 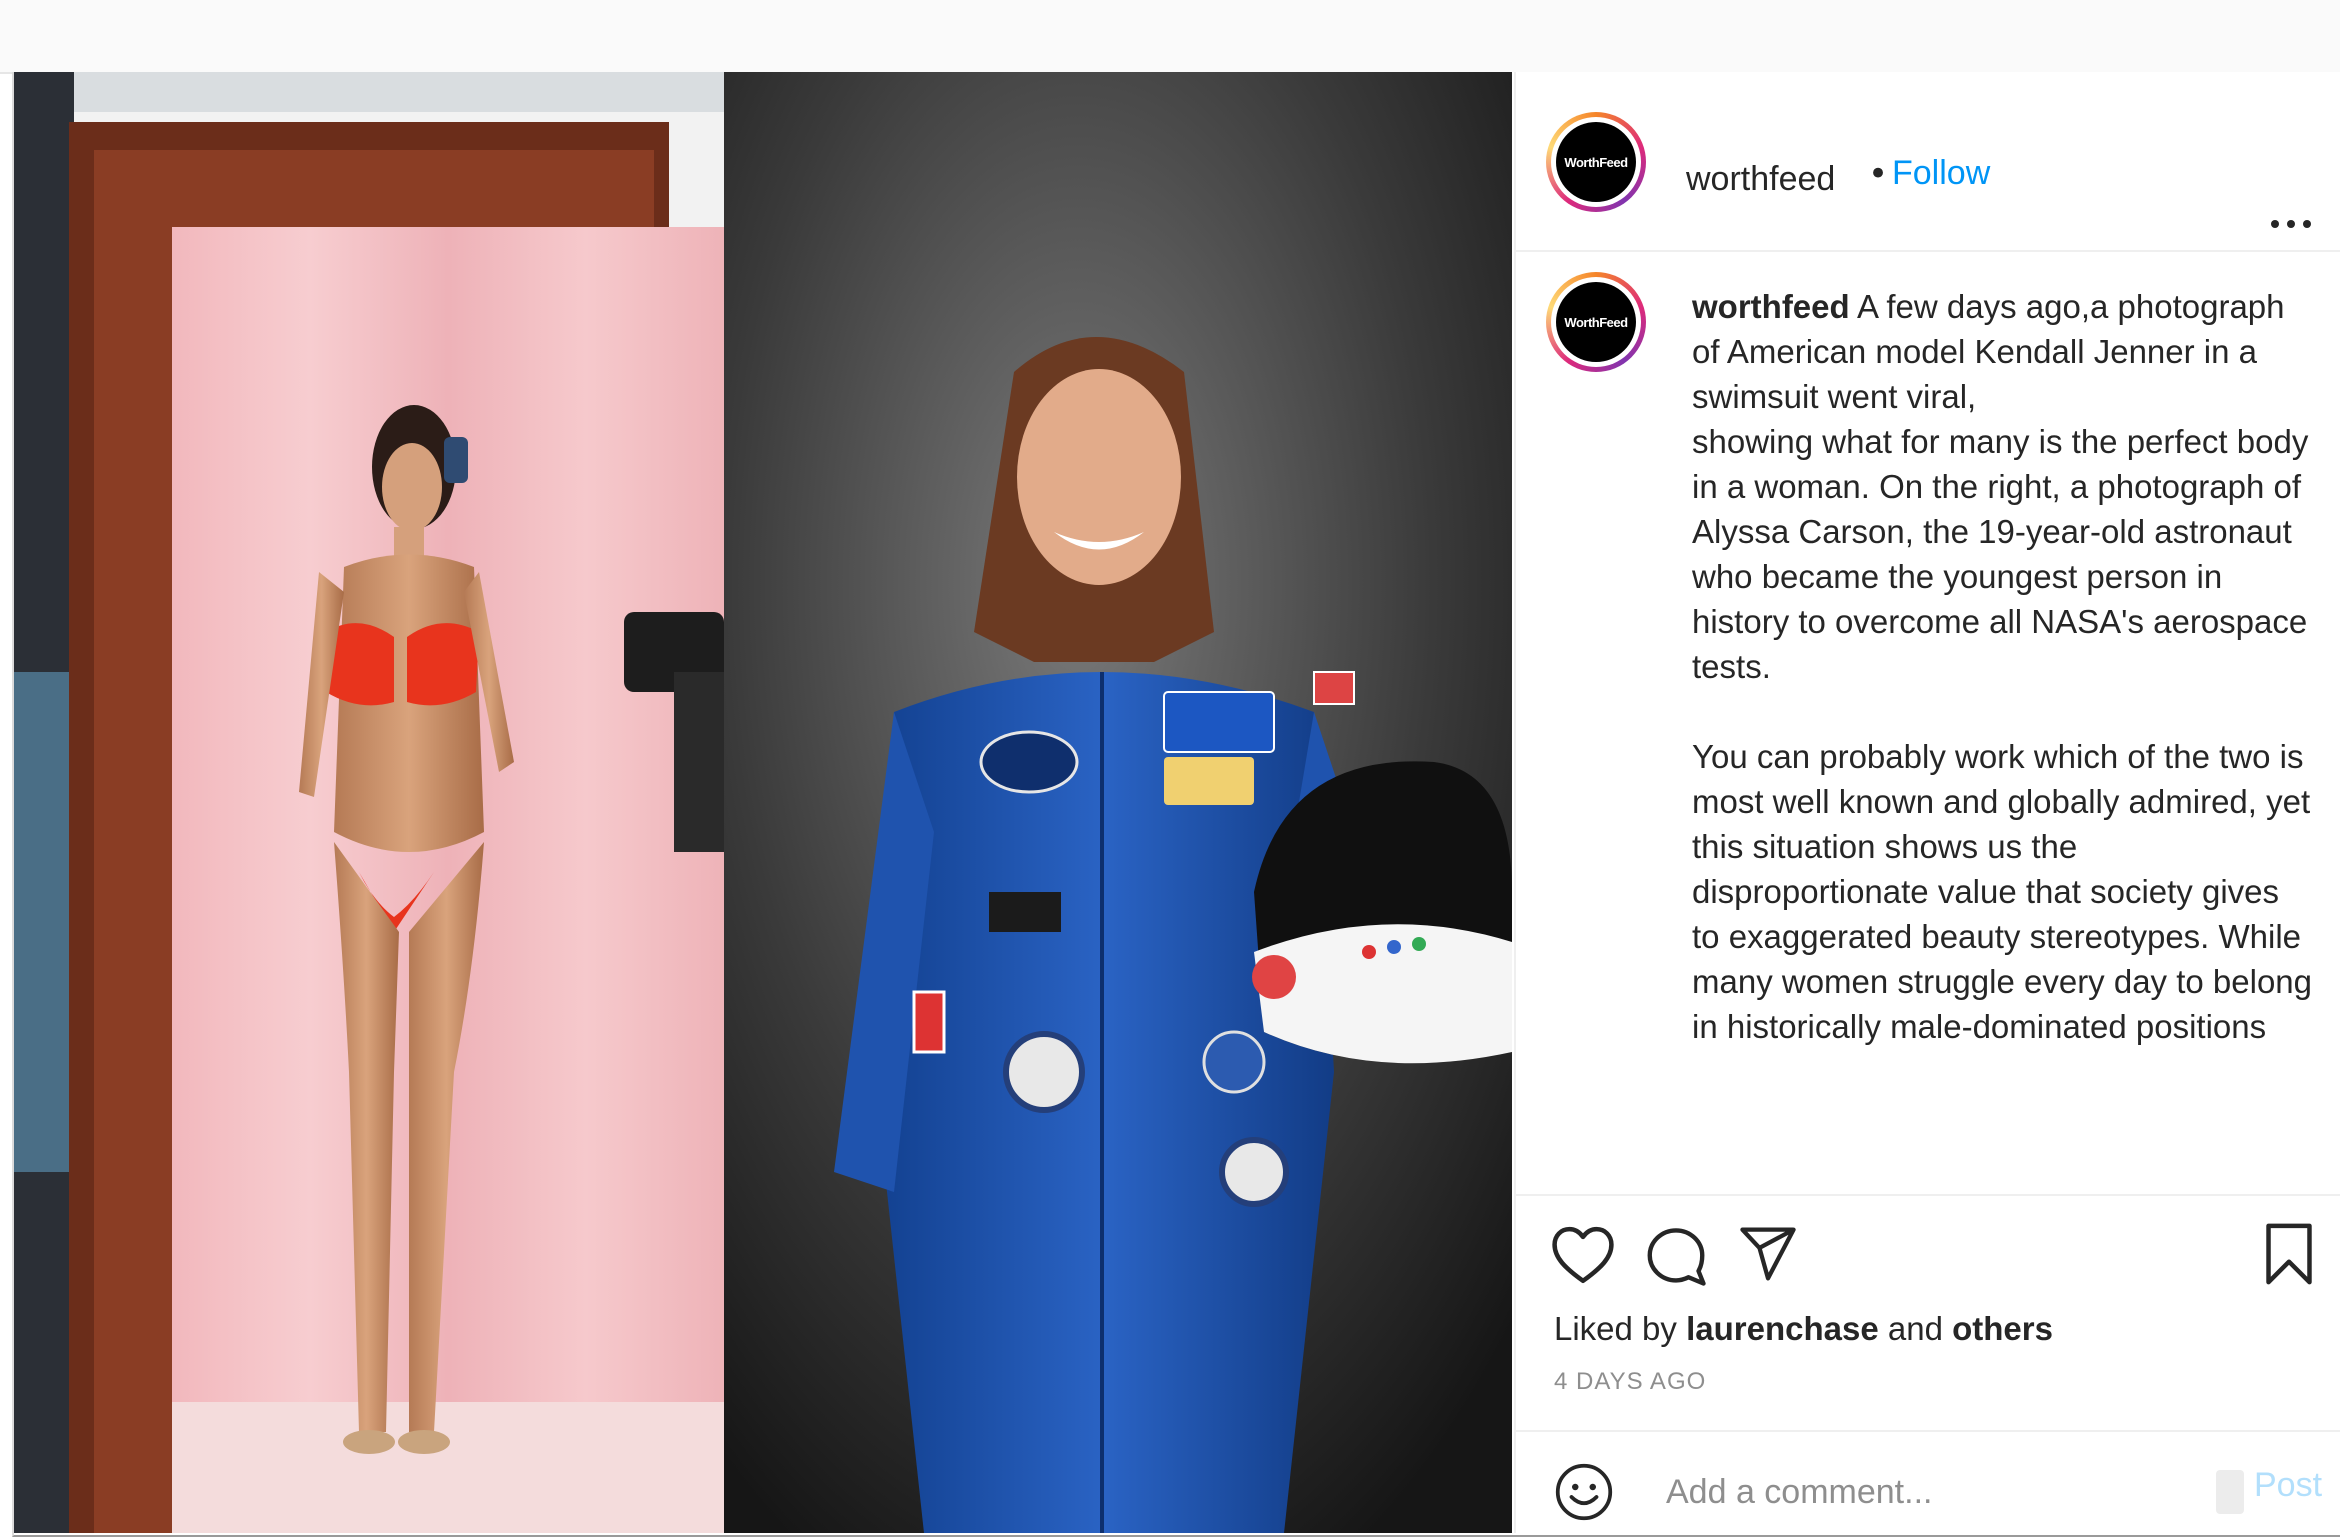 I want to click on comment-box: Post, so click(x=1928, y=1482).